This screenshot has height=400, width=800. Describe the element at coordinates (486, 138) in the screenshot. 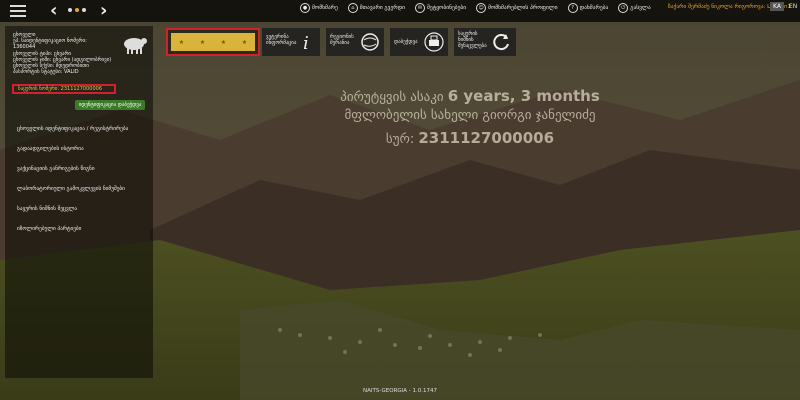

I see `ear-value: 2311127000006` at that location.